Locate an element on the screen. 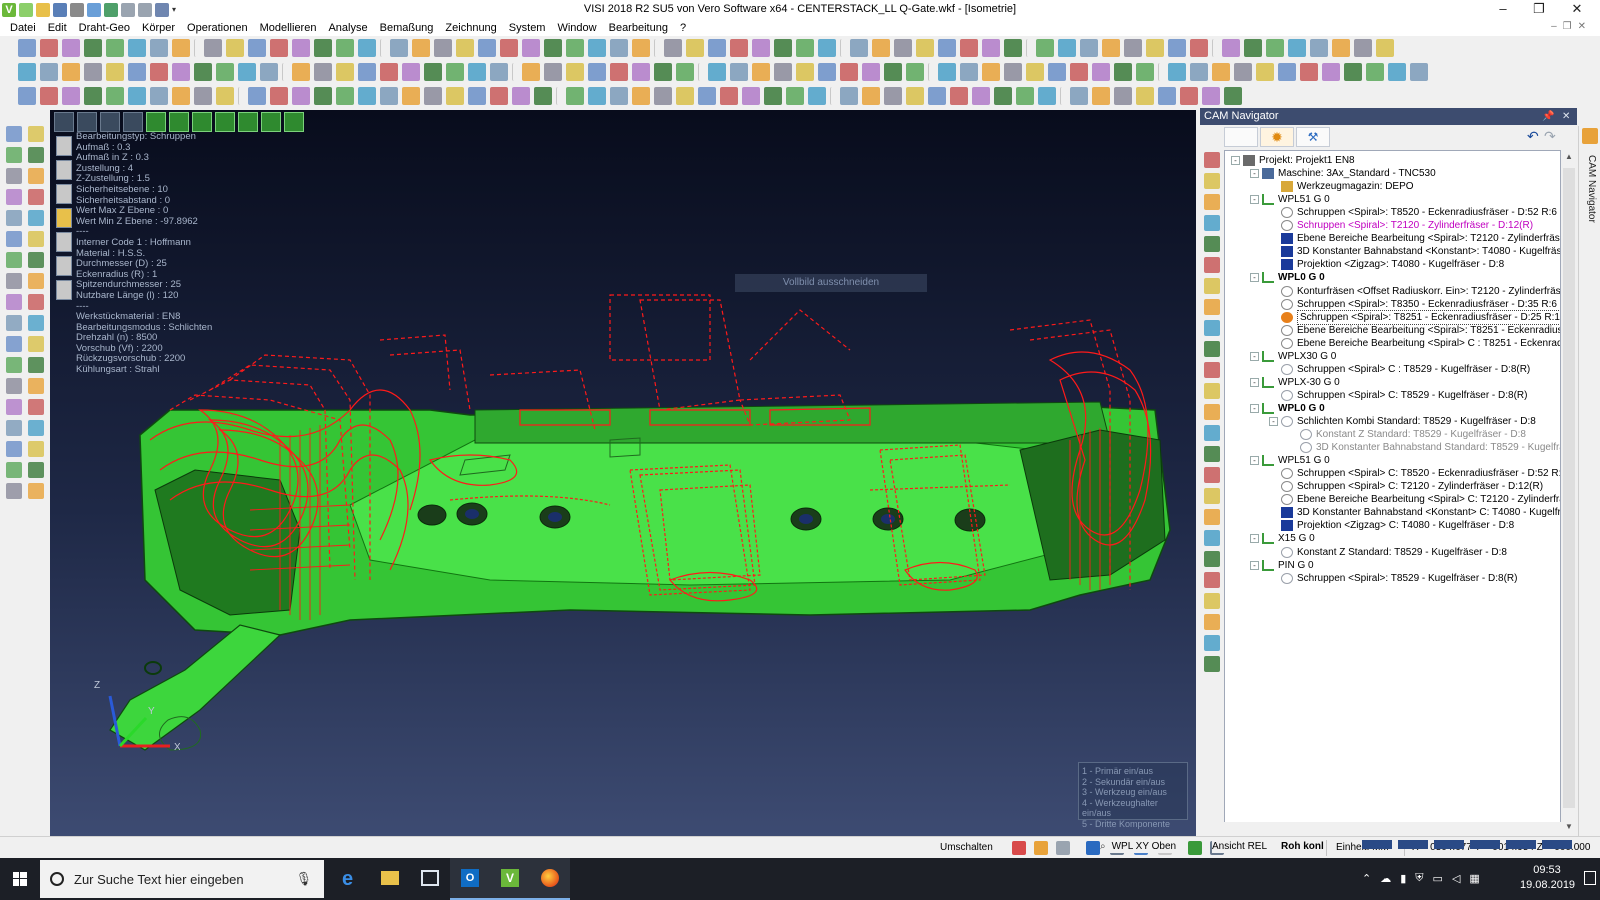 The width and height of the screenshot is (1600, 900). taskbar-visi: V is located at coordinates (510, 879).